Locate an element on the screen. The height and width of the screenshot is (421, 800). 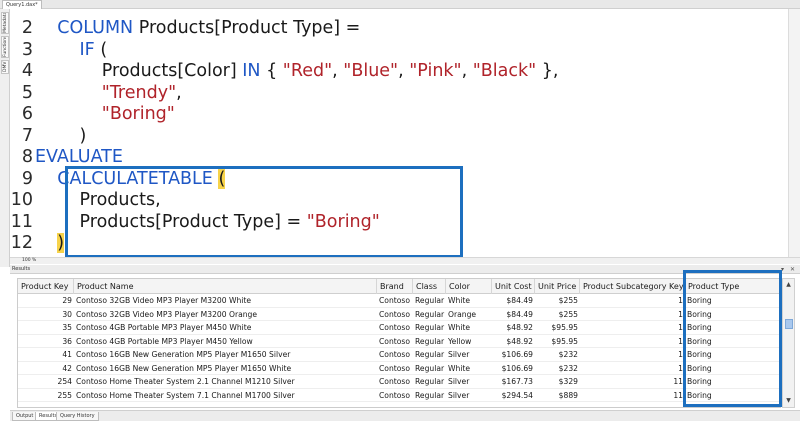
column-header-product-type: Product Type is located at coordinates (732, 286).